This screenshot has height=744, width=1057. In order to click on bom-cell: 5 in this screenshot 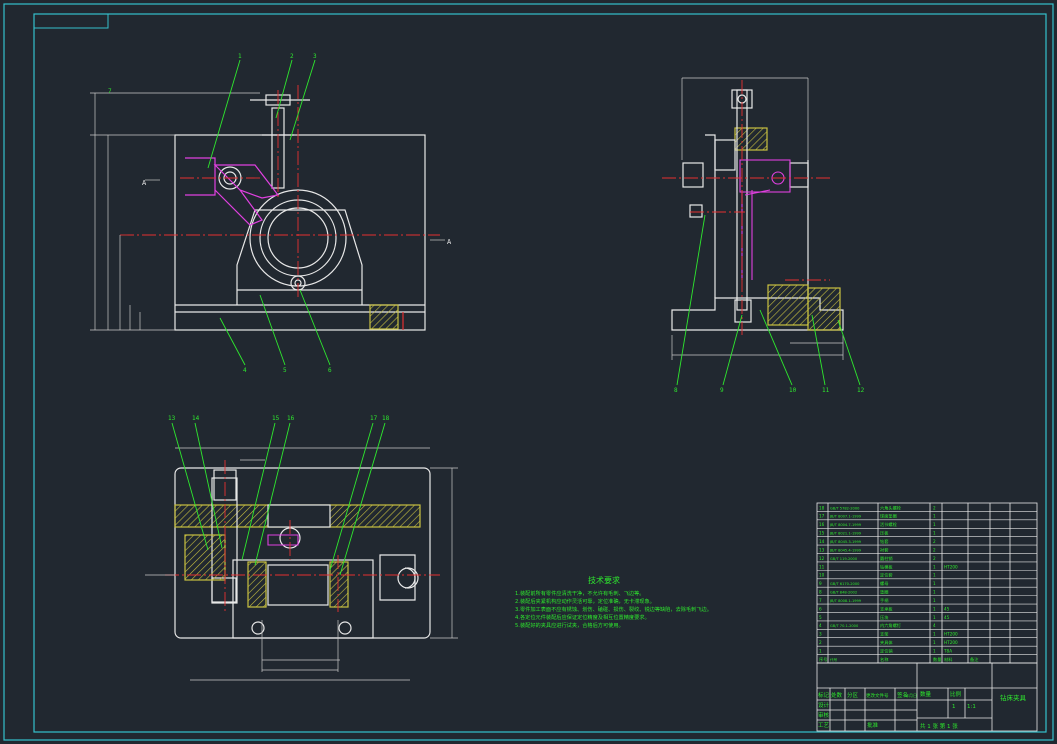, I will do `click(820, 617)`.